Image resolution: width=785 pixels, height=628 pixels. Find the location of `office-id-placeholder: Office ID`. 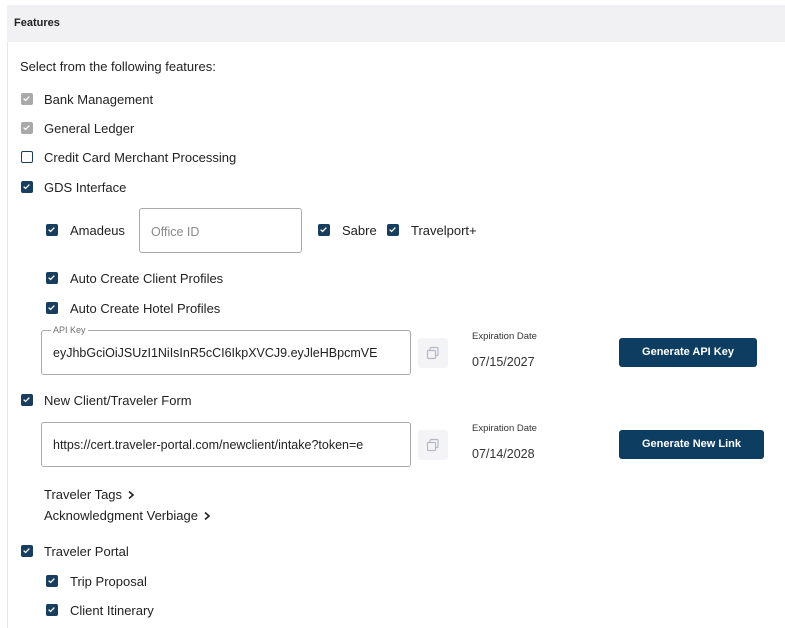

office-id-placeholder: Office ID is located at coordinates (175, 232).